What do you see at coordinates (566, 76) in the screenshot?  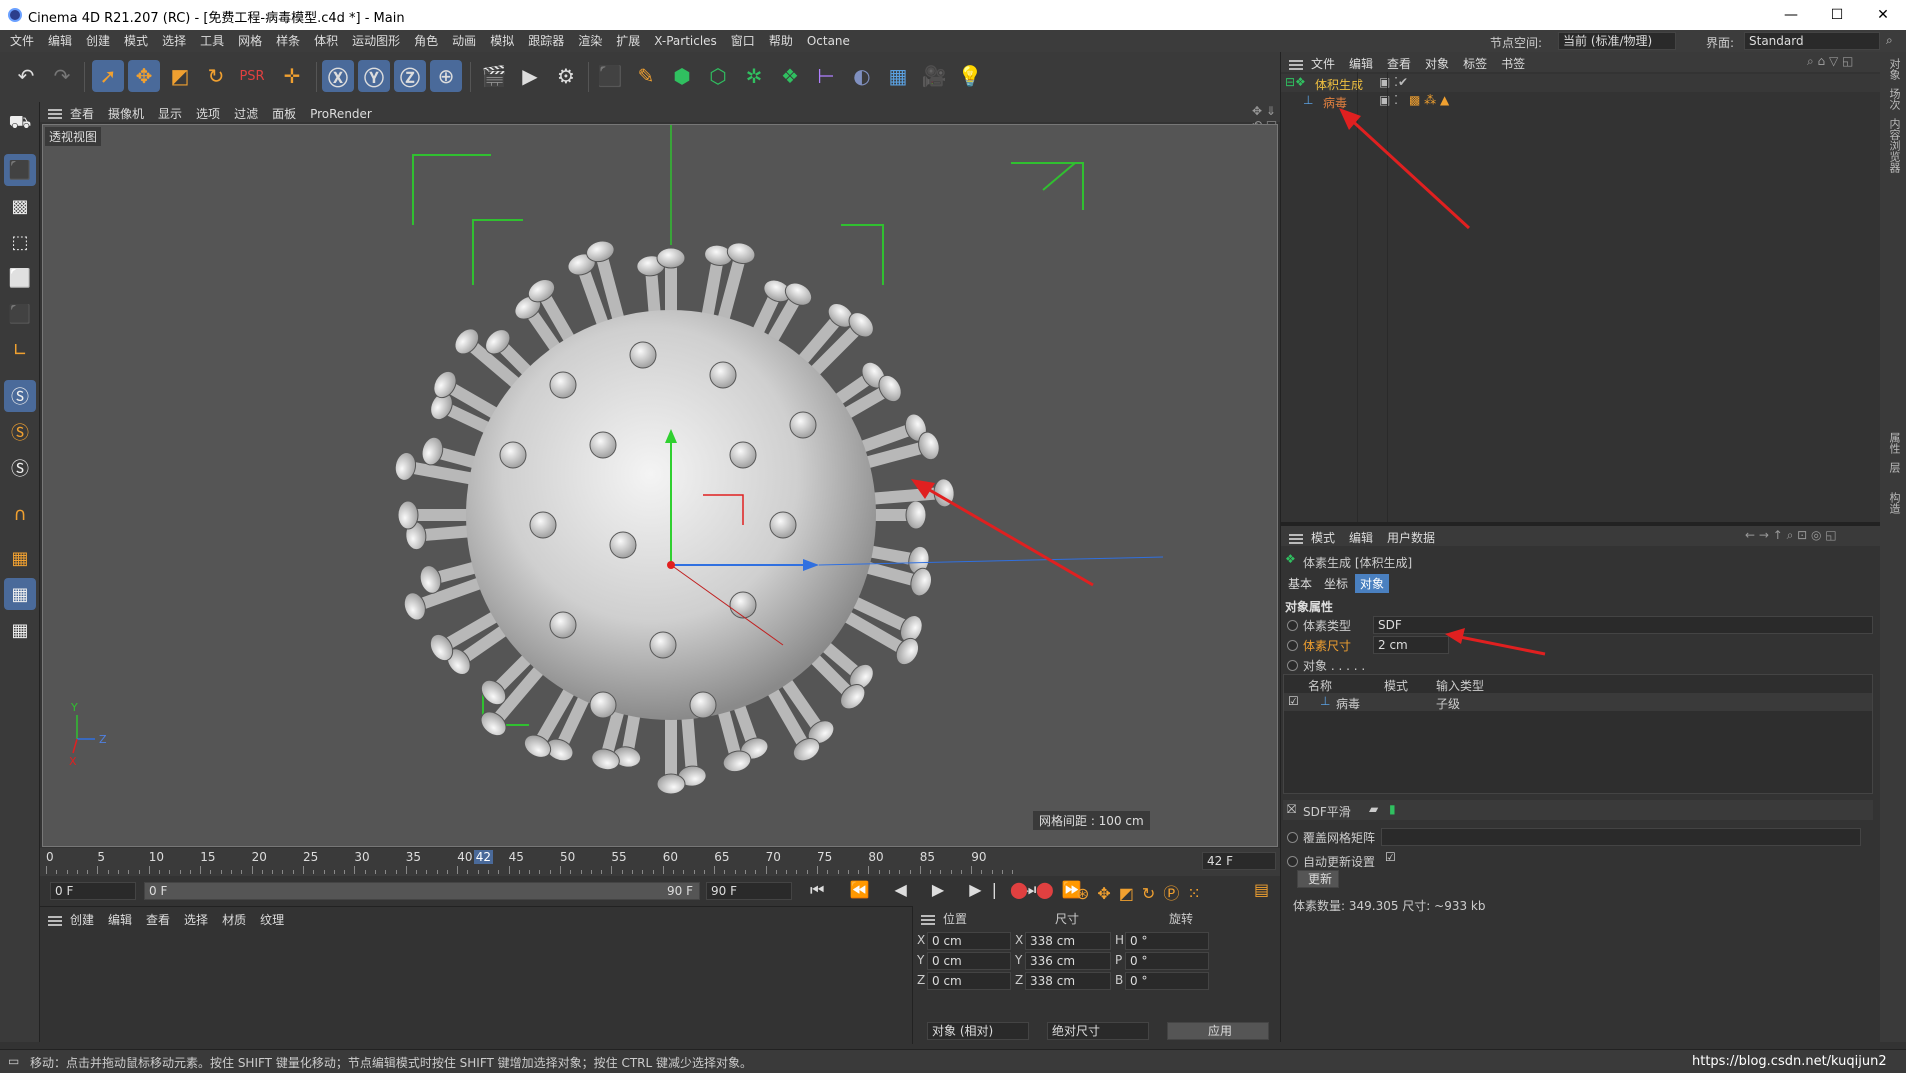 I see `render-settings-icon: ⚙` at bounding box center [566, 76].